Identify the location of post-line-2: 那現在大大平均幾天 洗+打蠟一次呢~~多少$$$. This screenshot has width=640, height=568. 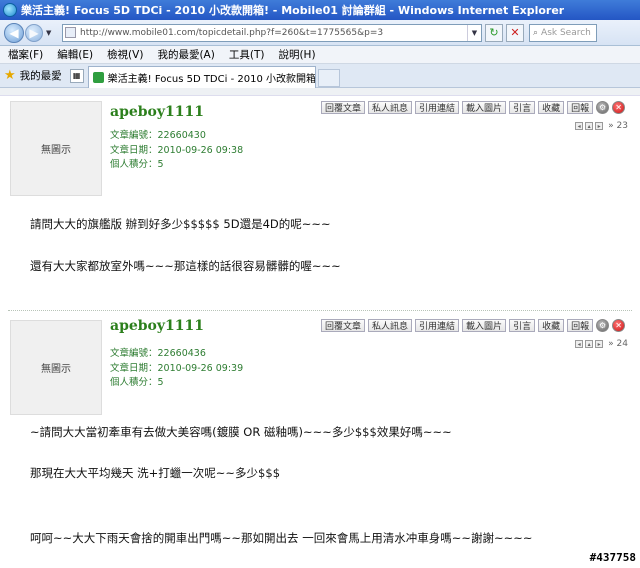
(155, 473).